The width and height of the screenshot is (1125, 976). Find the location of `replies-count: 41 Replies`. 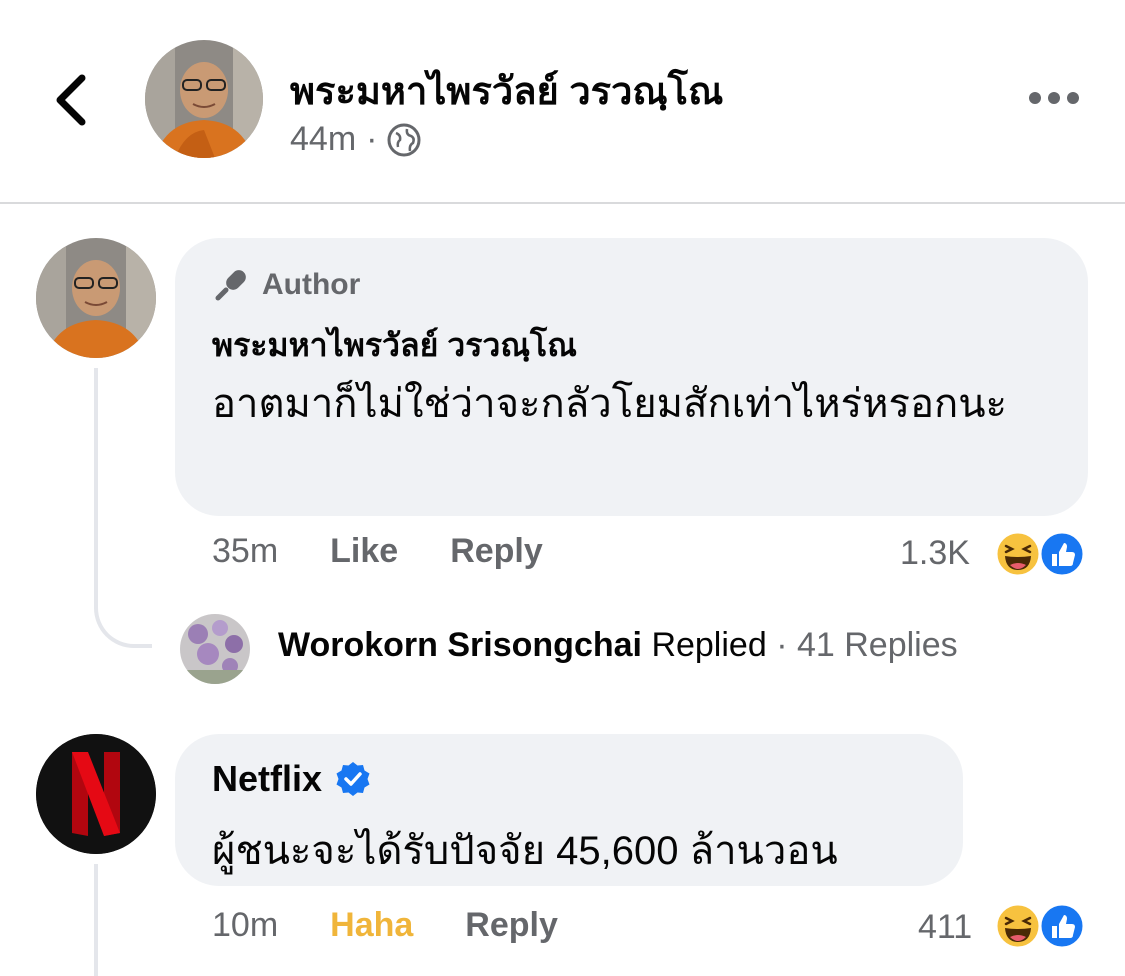

replies-count: 41 Replies is located at coordinates (877, 645).